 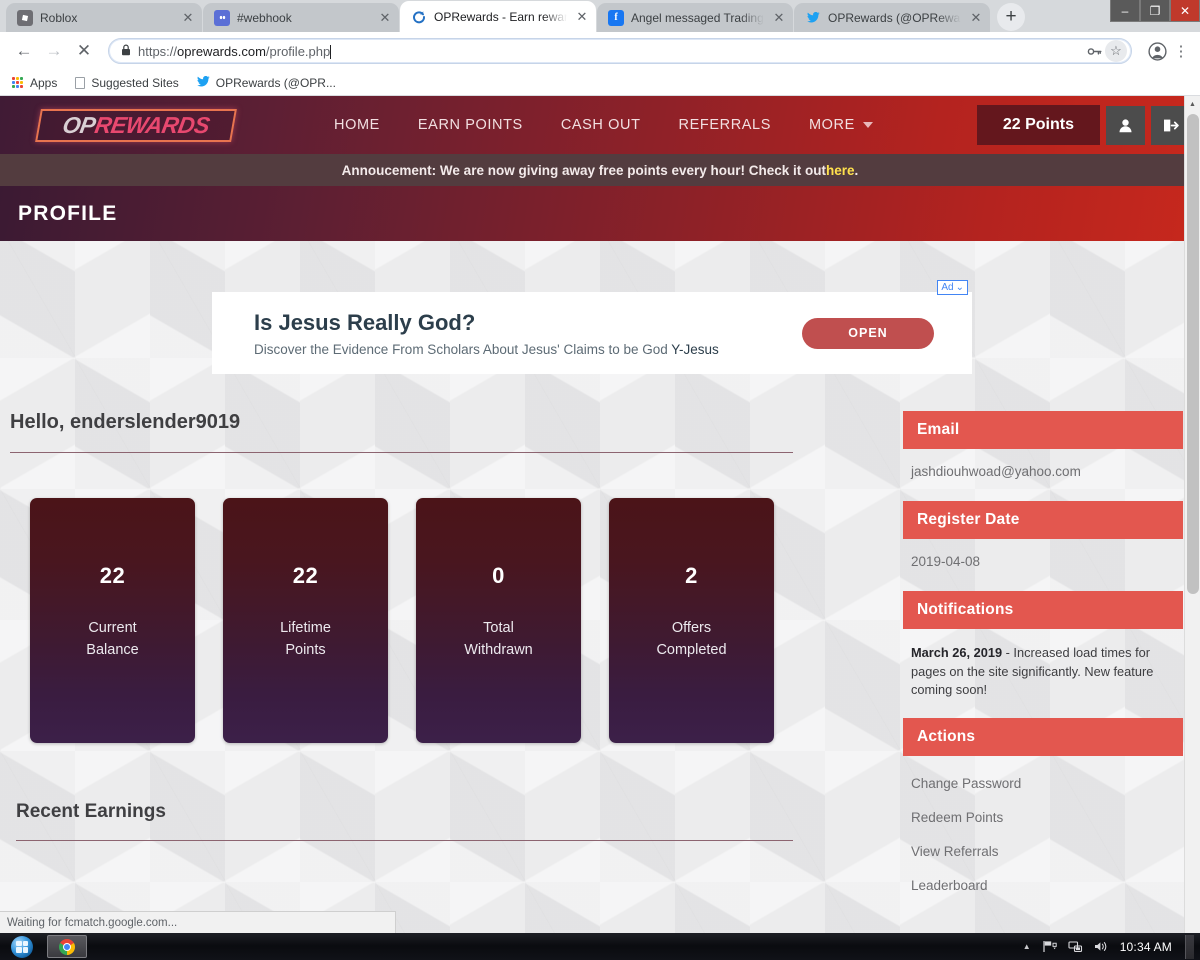 I want to click on nav-item-cash-out: CASH OUT, so click(x=601, y=125).